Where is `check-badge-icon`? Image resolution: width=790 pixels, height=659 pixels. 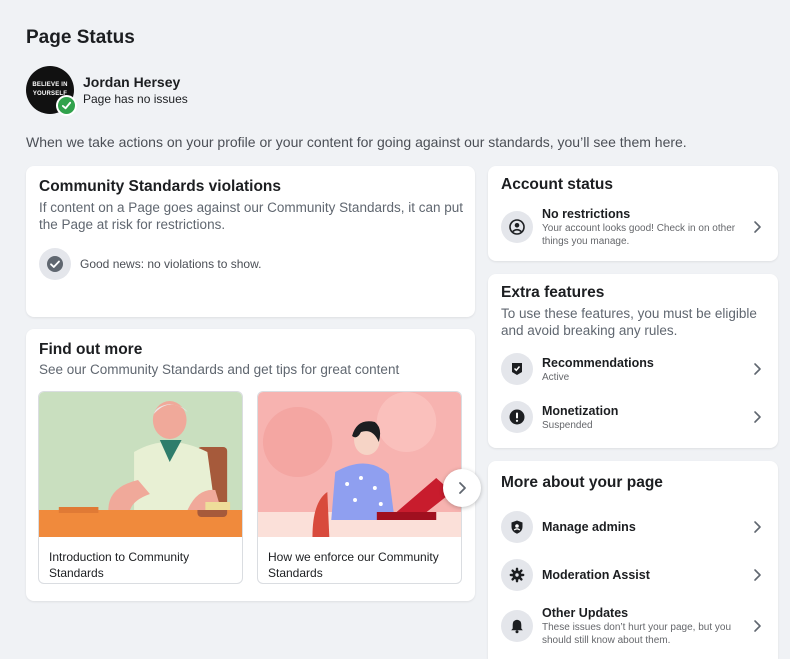 check-badge-icon is located at coordinates (66, 105).